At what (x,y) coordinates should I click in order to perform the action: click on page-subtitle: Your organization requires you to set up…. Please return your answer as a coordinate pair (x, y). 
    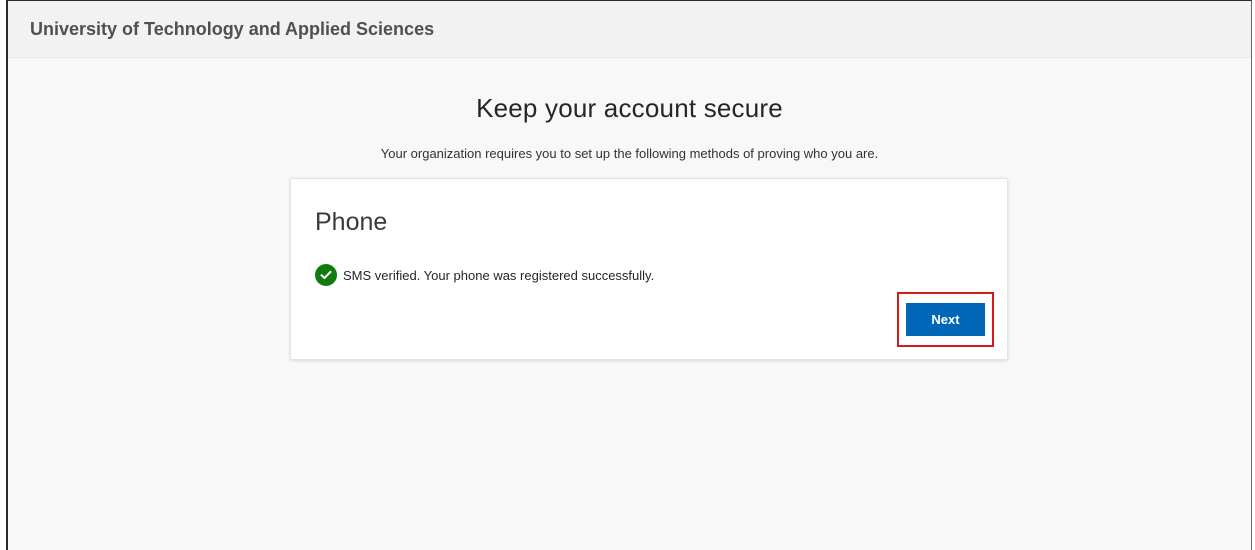
    Looking at the image, I should click on (629, 153).